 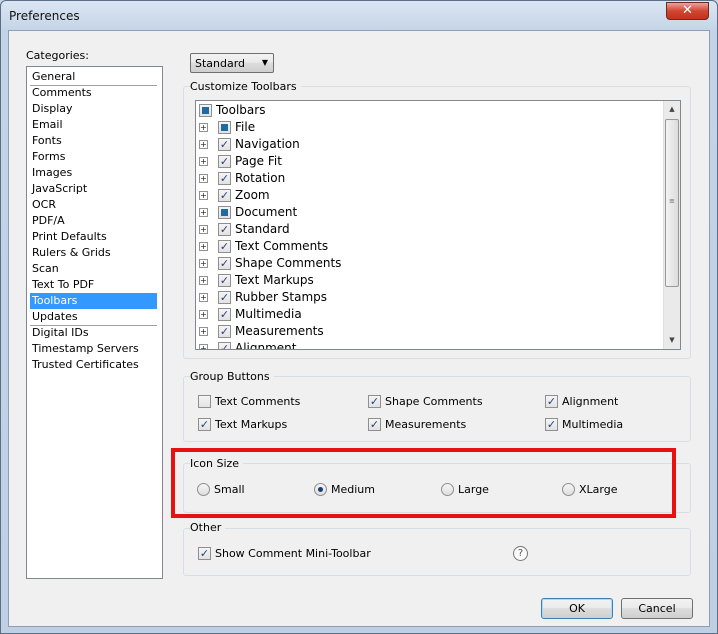 What do you see at coordinates (93, 301) in the screenshot?
I see `category-item: Toolbars` at bounding box center [93, 301].